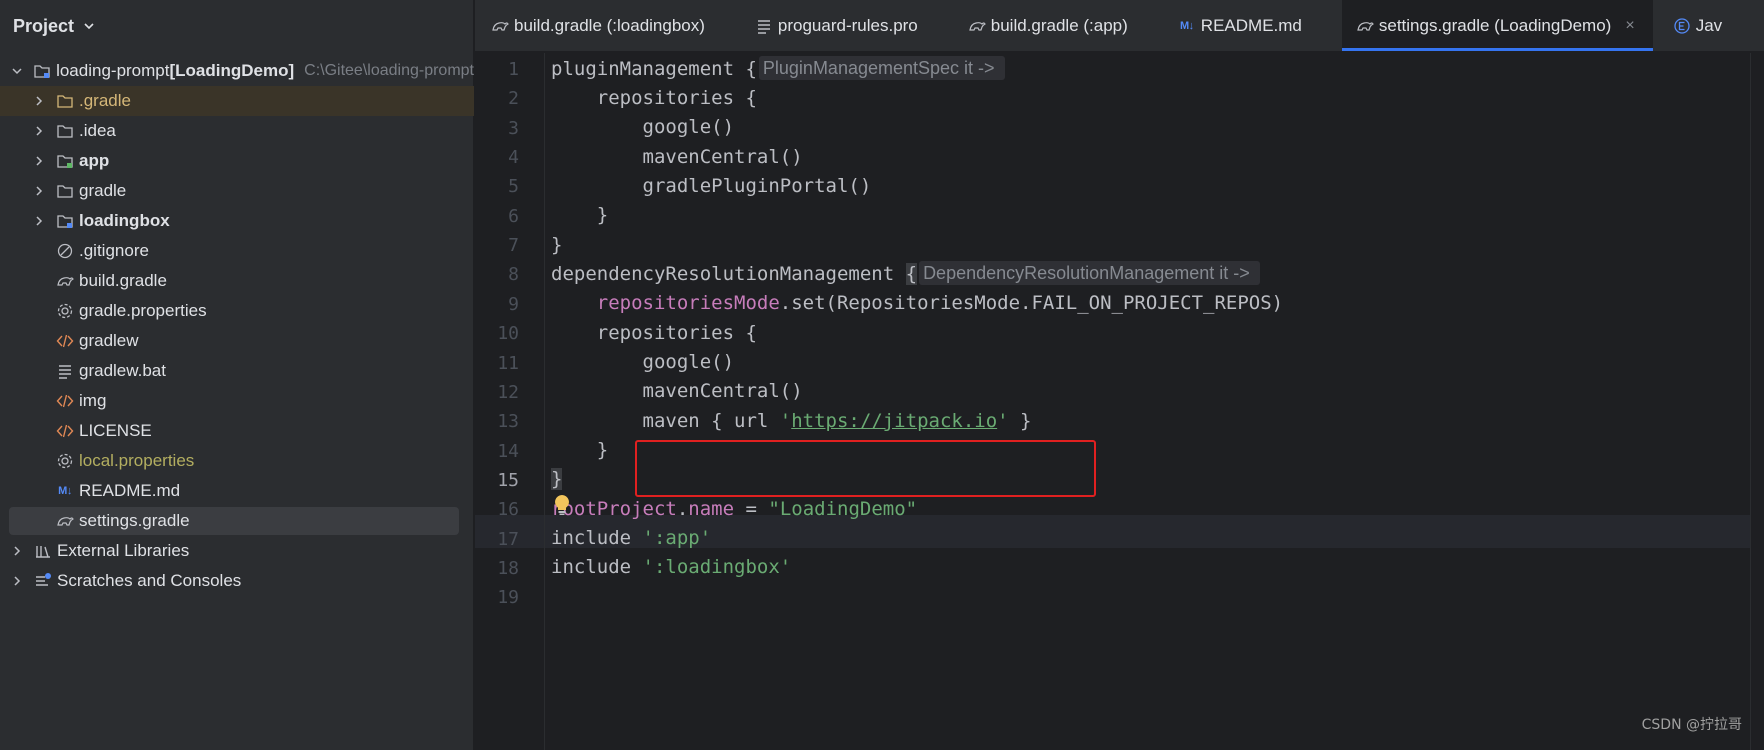 Image resolution: width=1764 pixels, height=750 pixels. Describe the element at coordinates (105, 100) in the screenshot. I see `tree-item-label: .gradle` at that location.